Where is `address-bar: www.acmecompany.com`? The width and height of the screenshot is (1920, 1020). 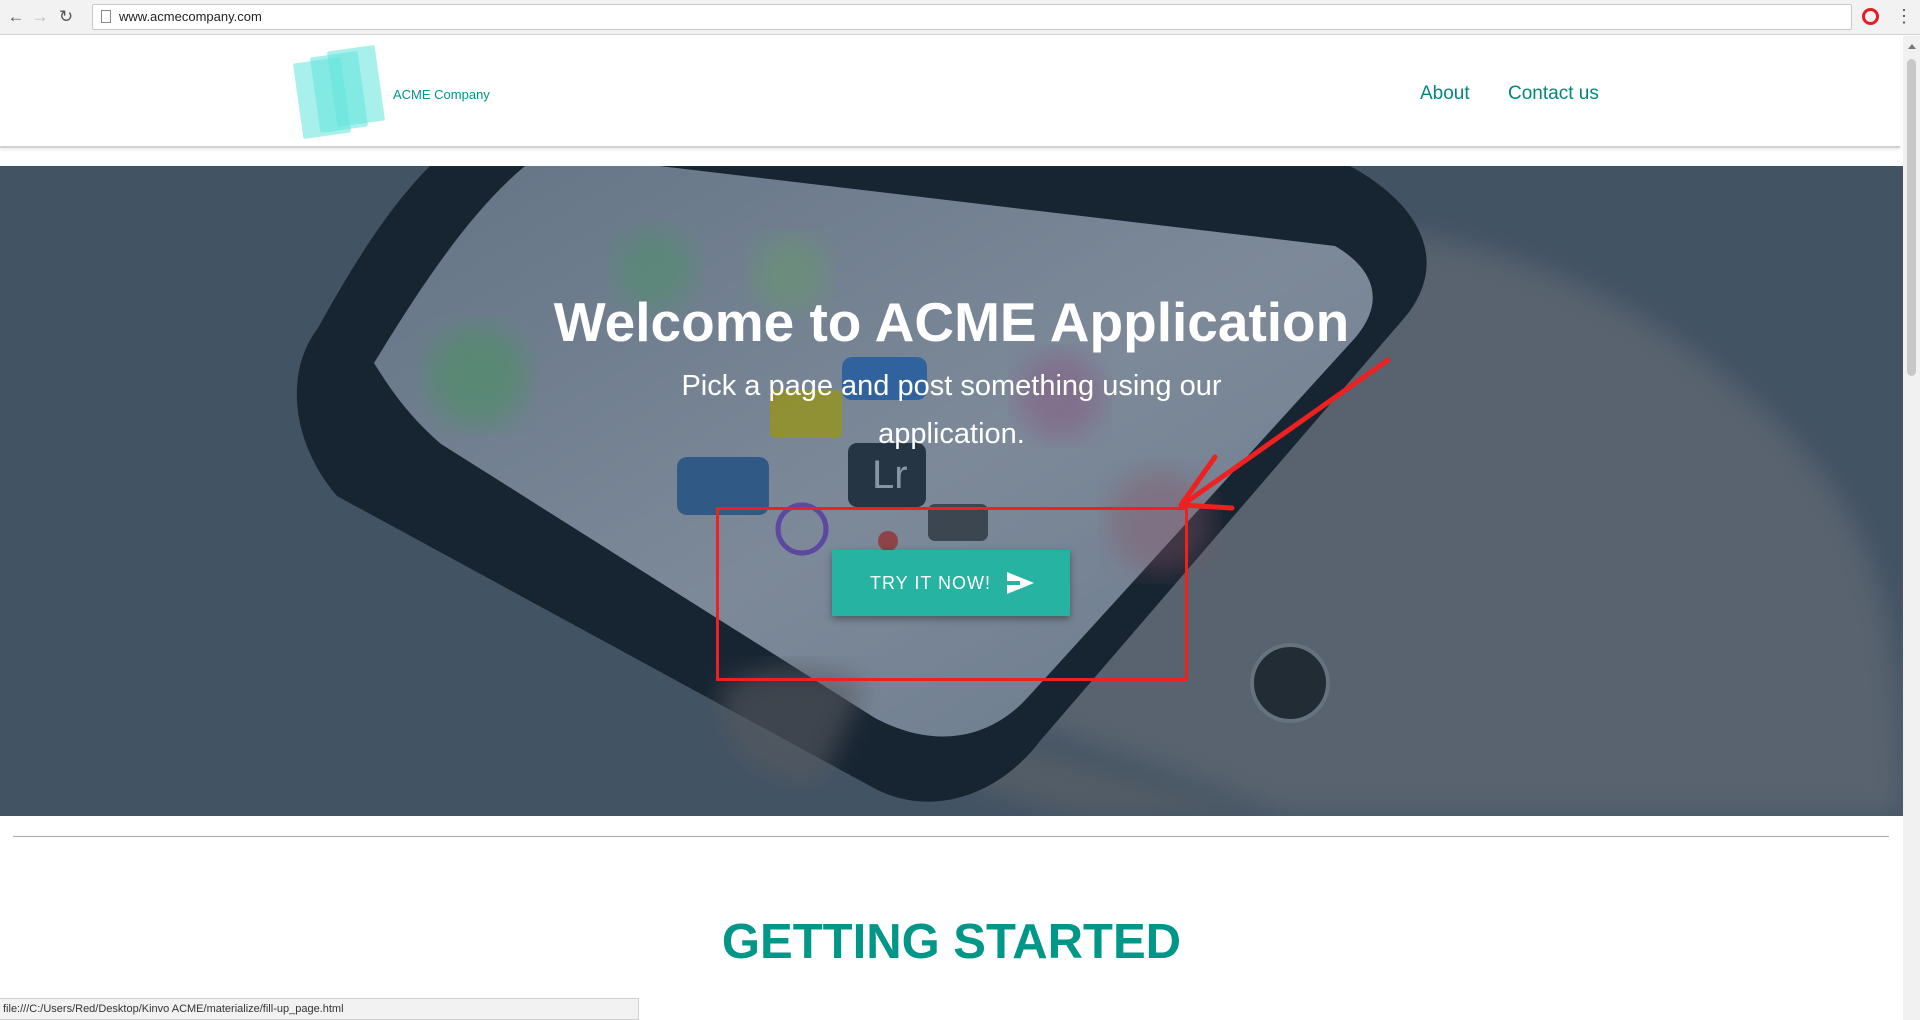
address-bar: www.acmecompany.com is located at coordinates (972, 17).